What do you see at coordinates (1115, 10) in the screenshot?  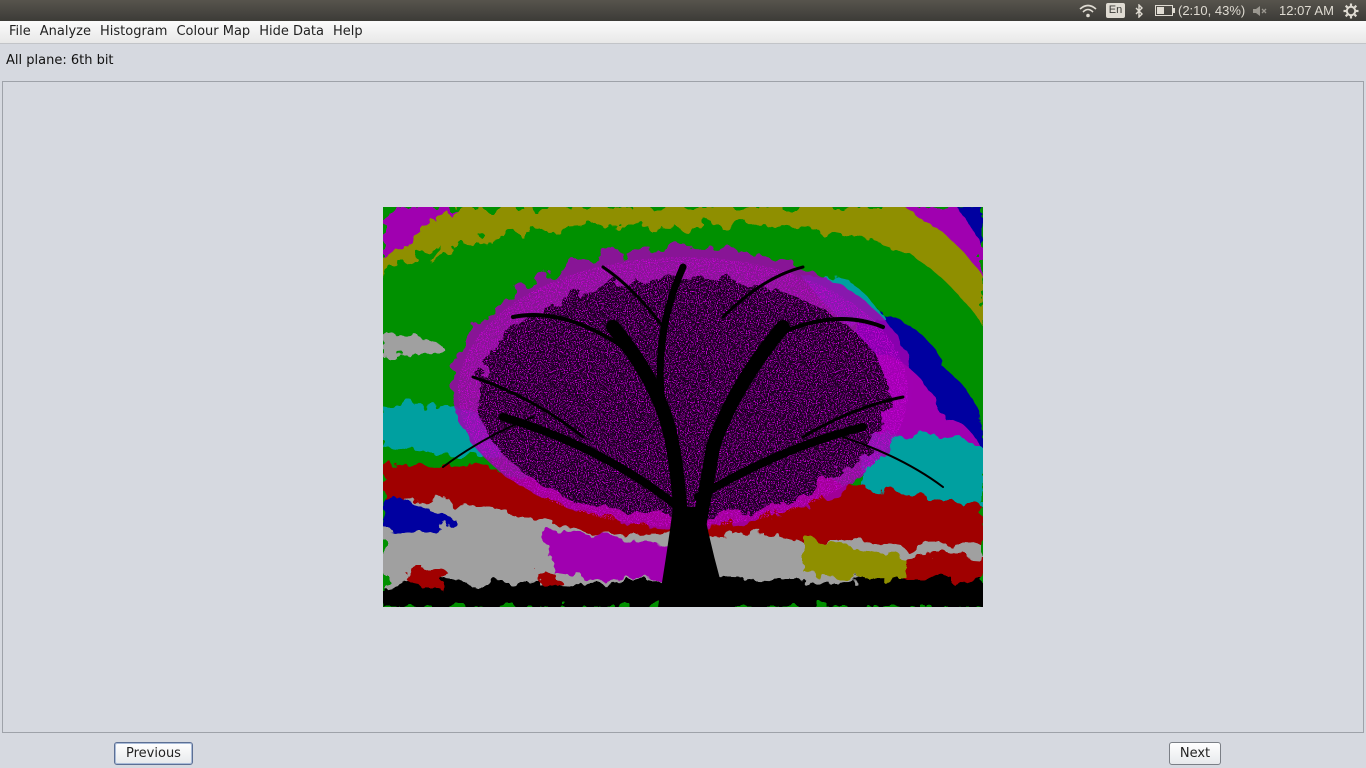 I see `keyboard-language-indicator: En` at bounding box center [1115, 10].